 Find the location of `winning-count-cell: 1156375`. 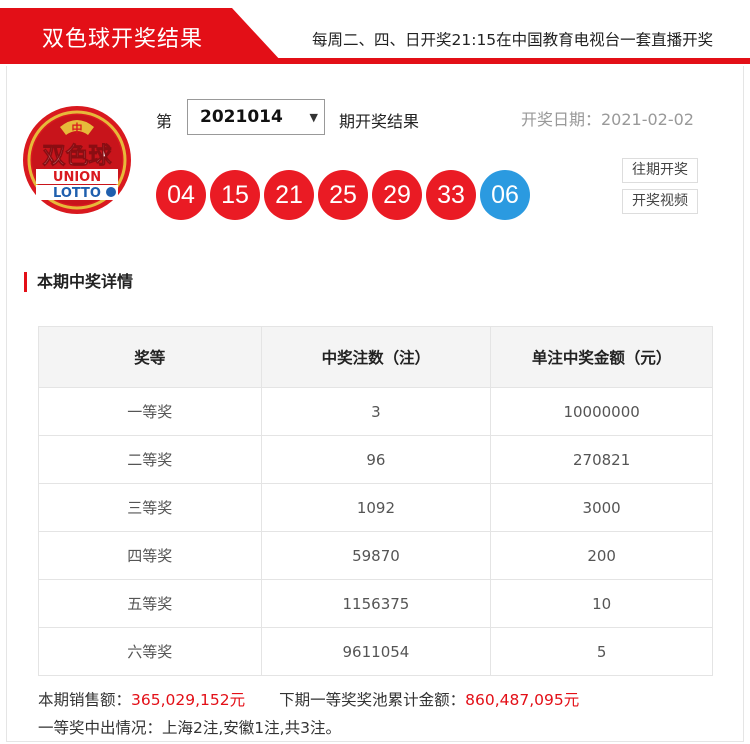

winning-count-cell: 1156375 is located at coordinates (376, 603).